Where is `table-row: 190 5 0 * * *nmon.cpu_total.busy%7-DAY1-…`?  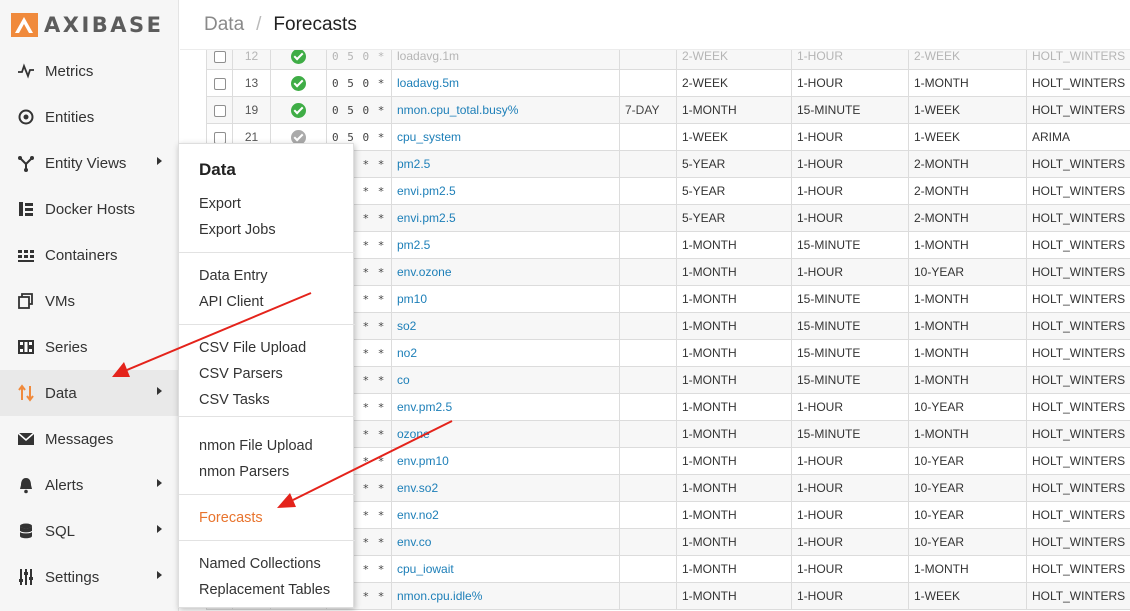
table-row: 190 5 0 * * *nmon.cpu_total.busy%7-DAY1-… is located at coordinates (668, 110).